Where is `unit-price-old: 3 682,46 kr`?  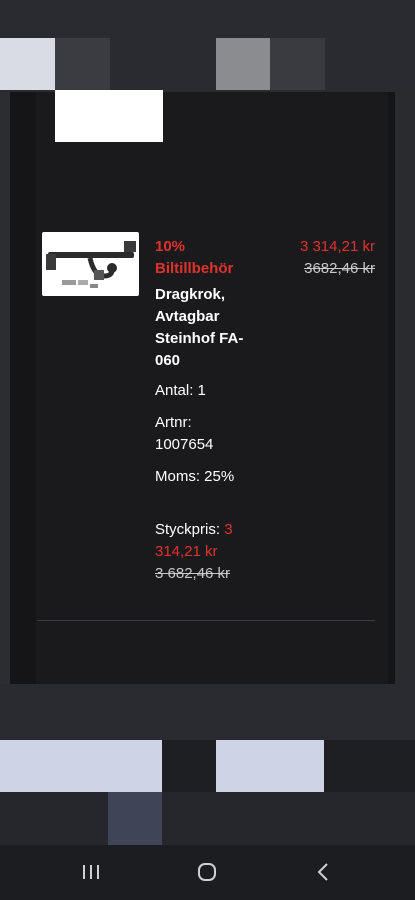
unit-price-old: 3 682,46 kr is located at coordinates (193, 573).